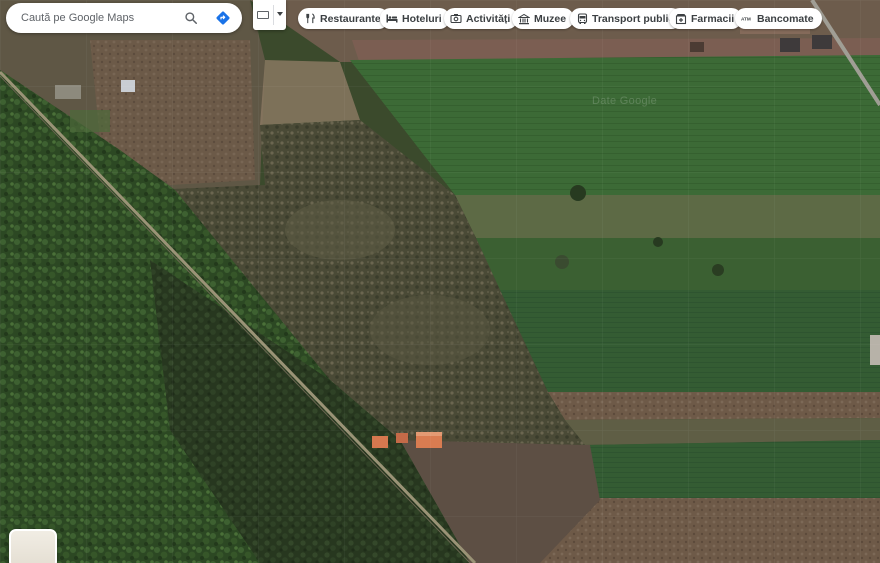 The height and width of the screenshot is (563, 880). I want to click on chip-label: Farmacii, so click(713, 18).